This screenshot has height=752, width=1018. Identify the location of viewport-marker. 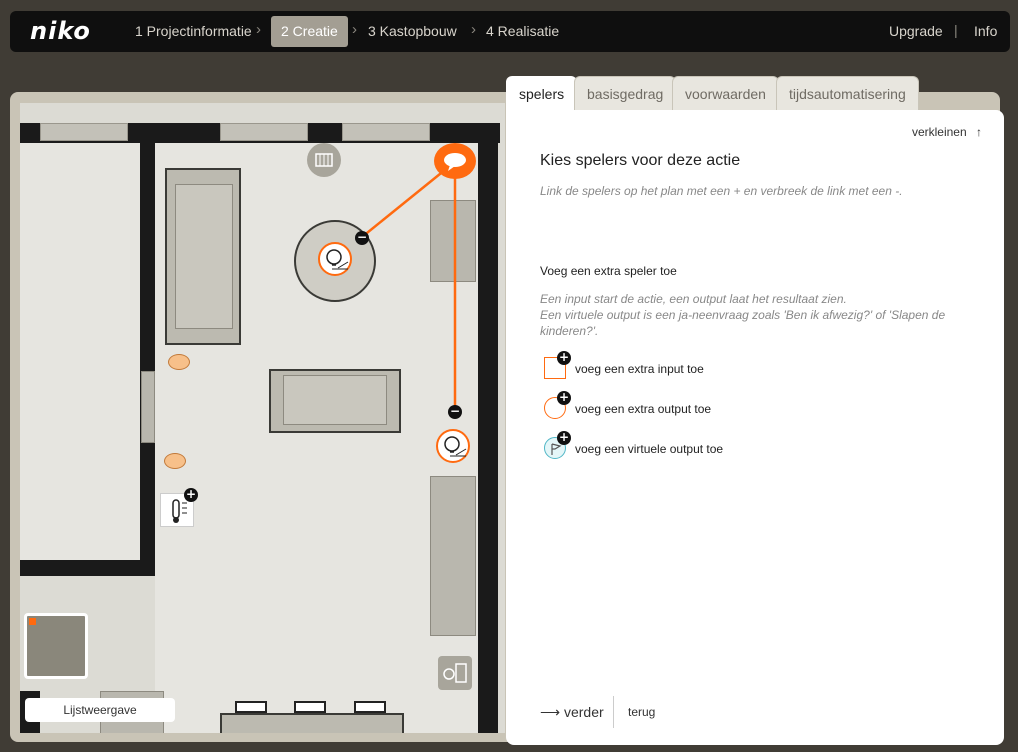
(32, 621).